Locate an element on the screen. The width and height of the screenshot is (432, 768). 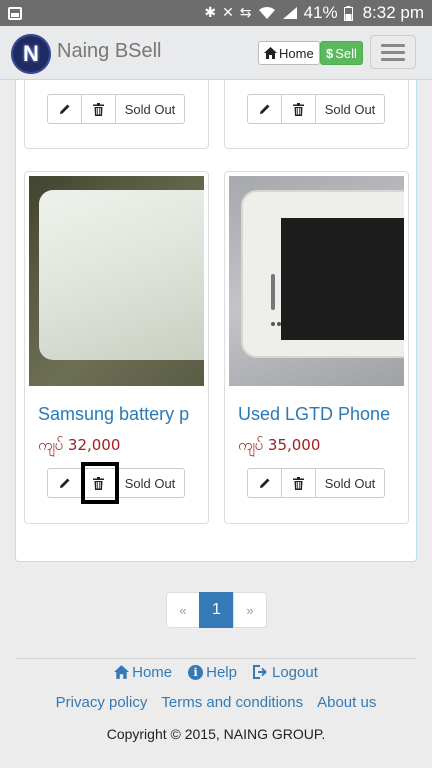
data-sync-icon: ⇆ is located at coordinates (245, 13).